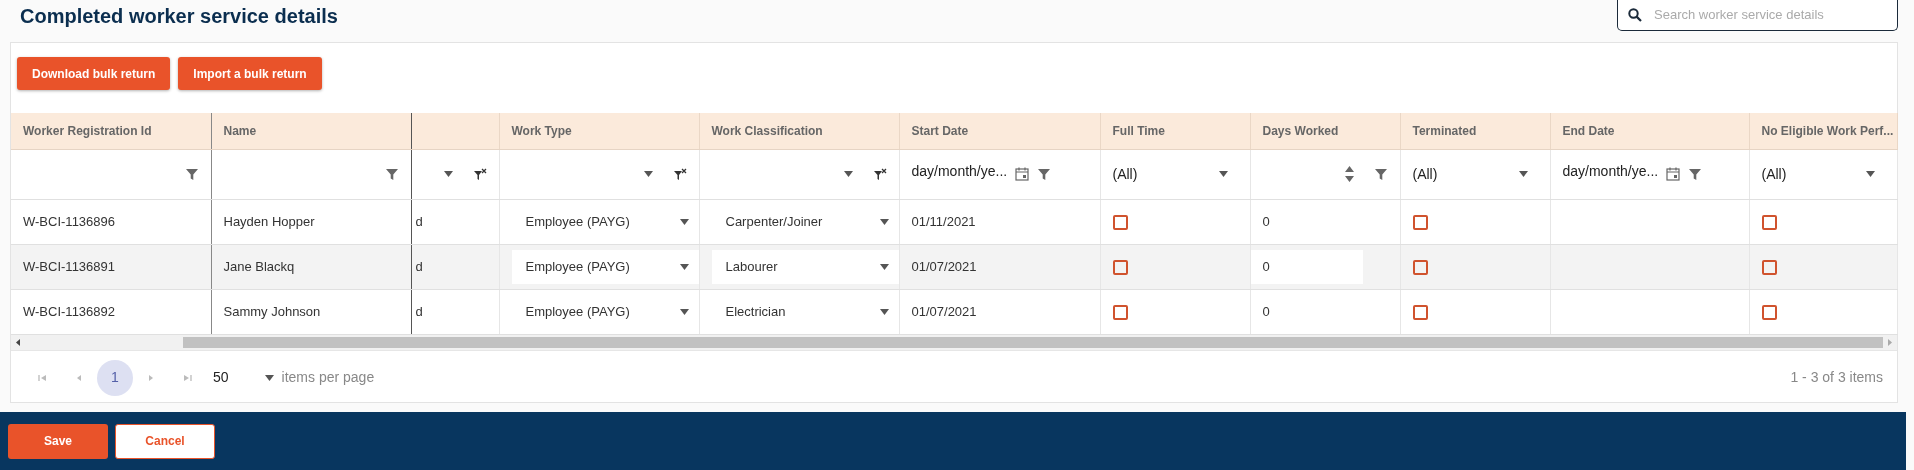 Image resolution: width=1914 pixels, height=470 pixels. I want to click on toolbar-button: Import a bulk return, so click(250, 73).